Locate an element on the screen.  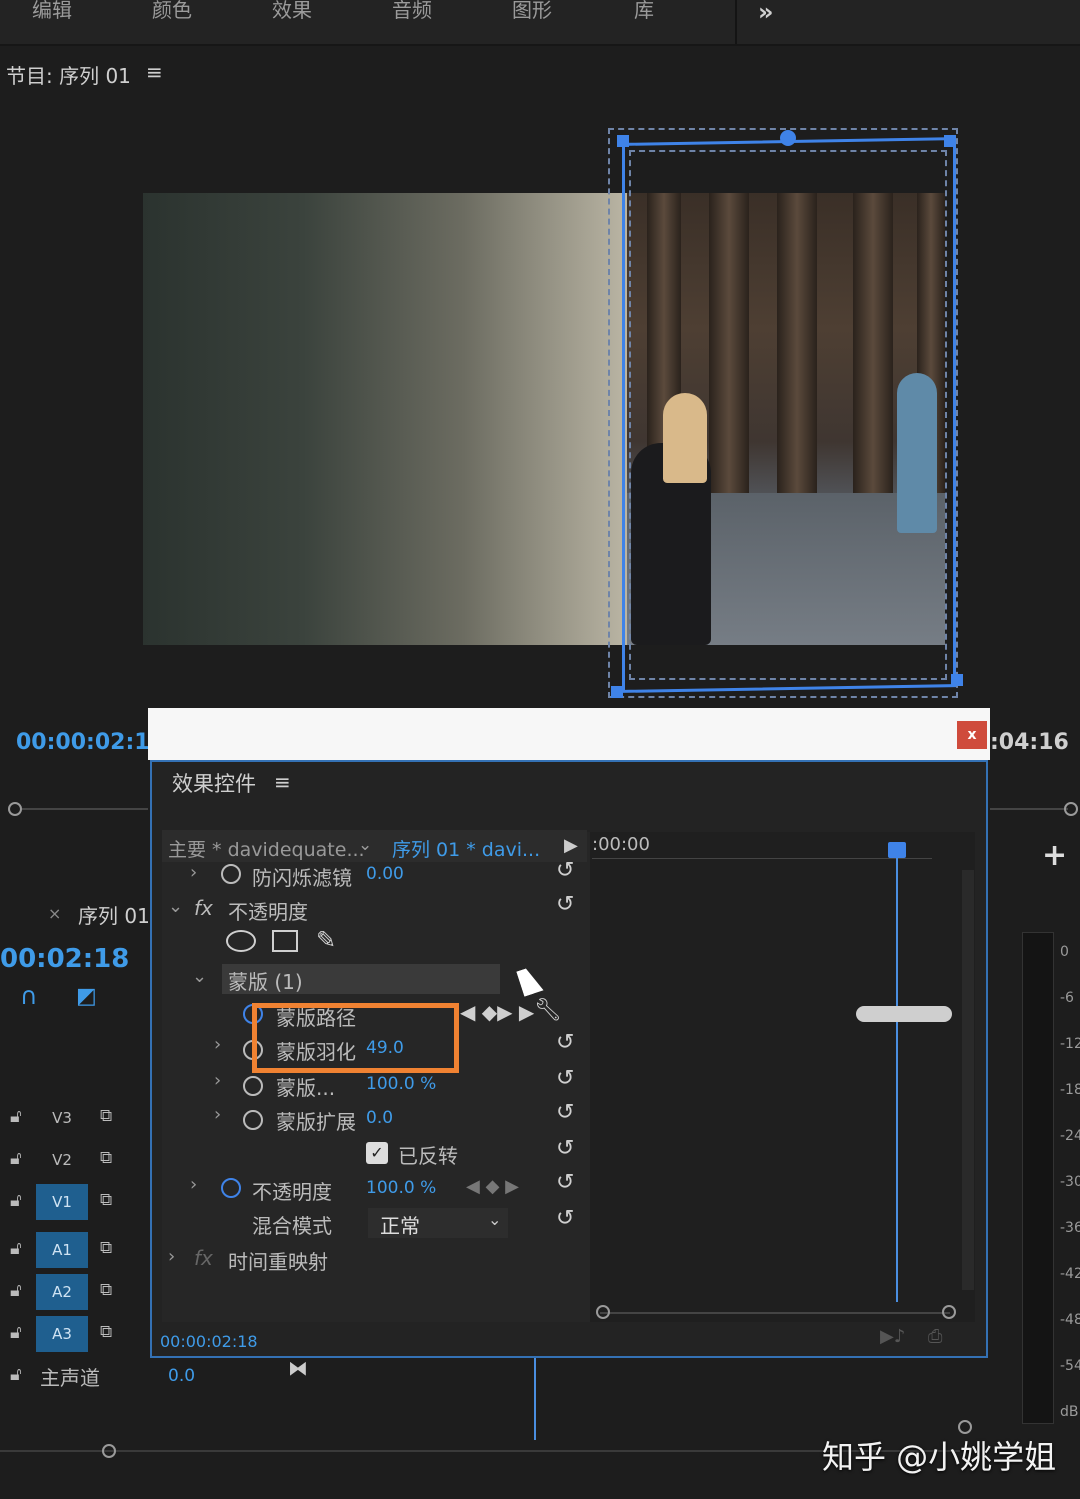
ellipse-mask-icon is located at coordinates (241, 941).